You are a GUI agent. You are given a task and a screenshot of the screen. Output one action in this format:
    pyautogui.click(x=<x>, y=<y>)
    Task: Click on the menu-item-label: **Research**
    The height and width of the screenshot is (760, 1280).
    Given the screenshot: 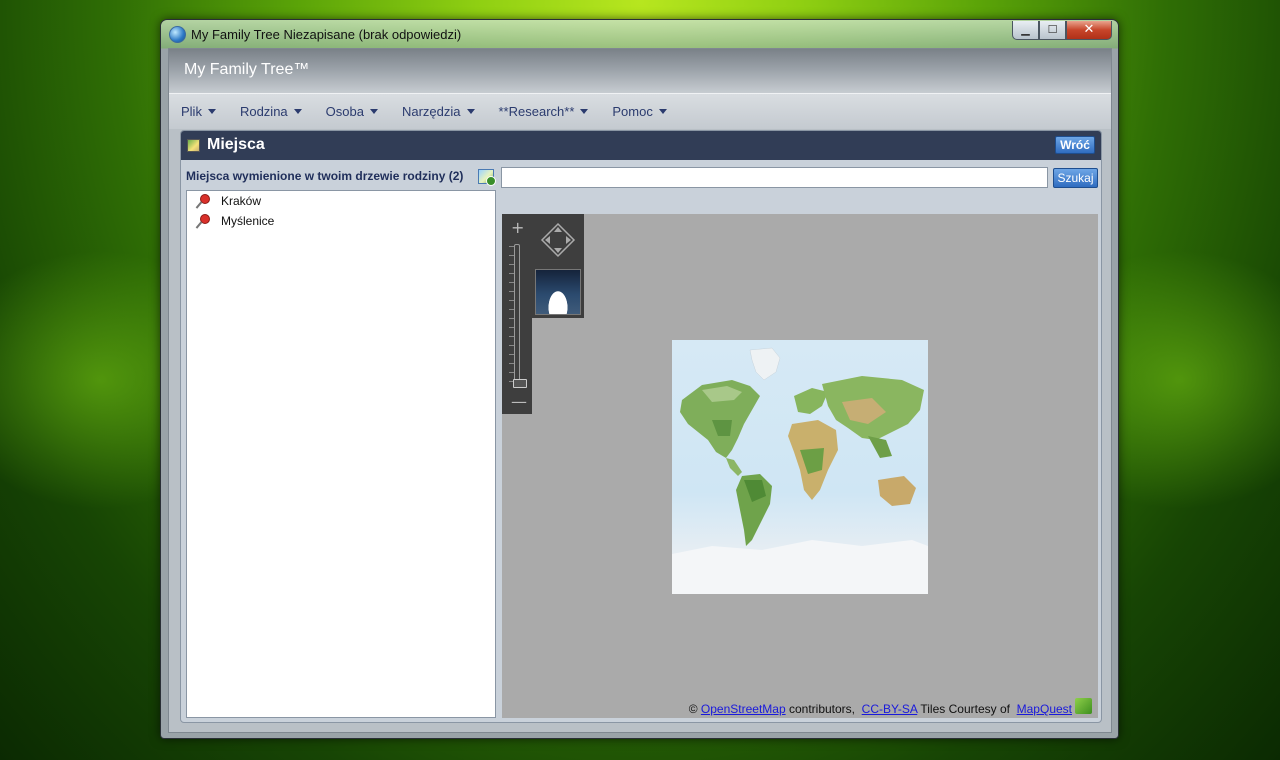 What is the action you would take?
    pyautogui.click(x=536, y=111)
    